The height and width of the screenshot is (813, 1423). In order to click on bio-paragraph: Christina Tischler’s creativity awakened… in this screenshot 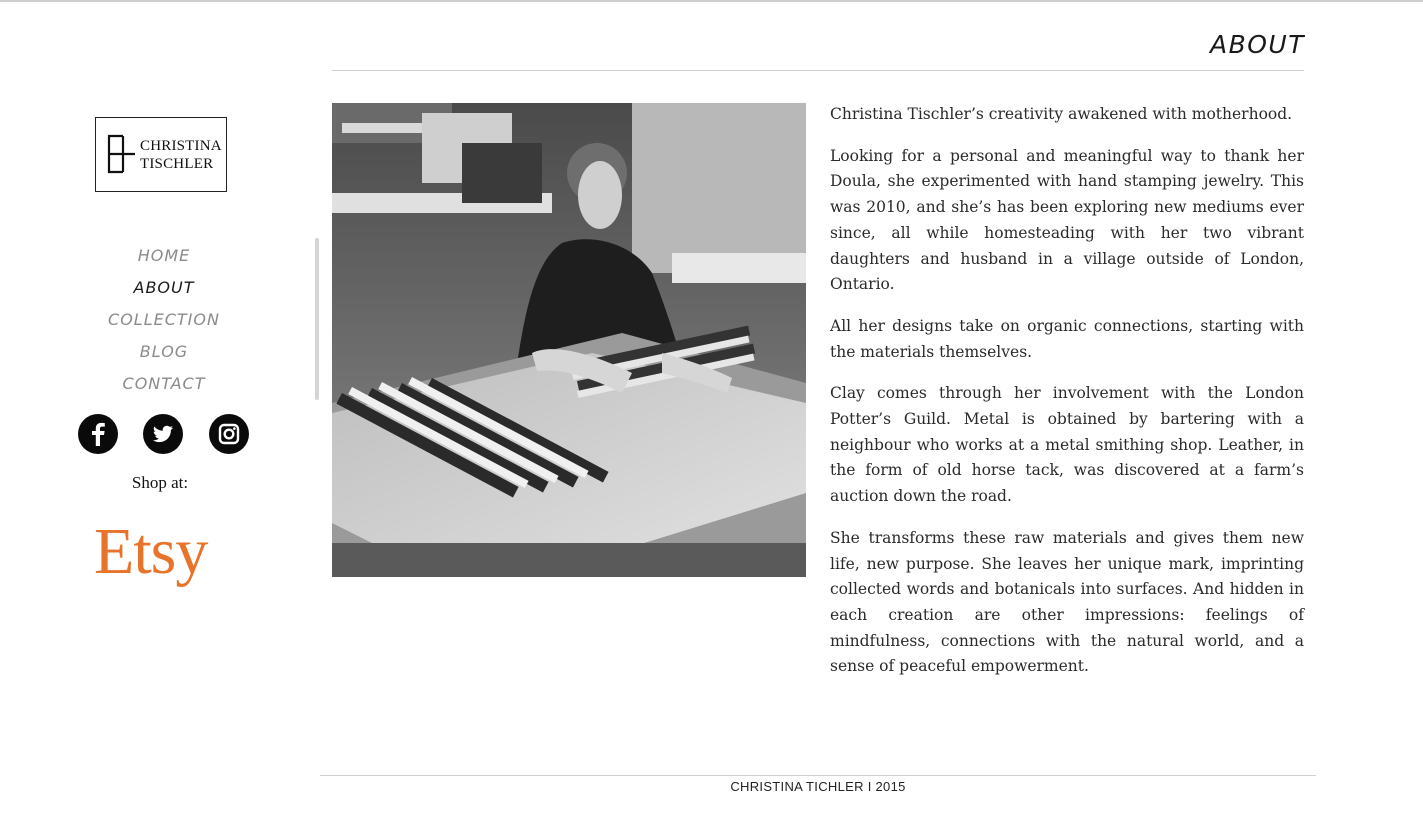, I will do `click(1061, 114)`.